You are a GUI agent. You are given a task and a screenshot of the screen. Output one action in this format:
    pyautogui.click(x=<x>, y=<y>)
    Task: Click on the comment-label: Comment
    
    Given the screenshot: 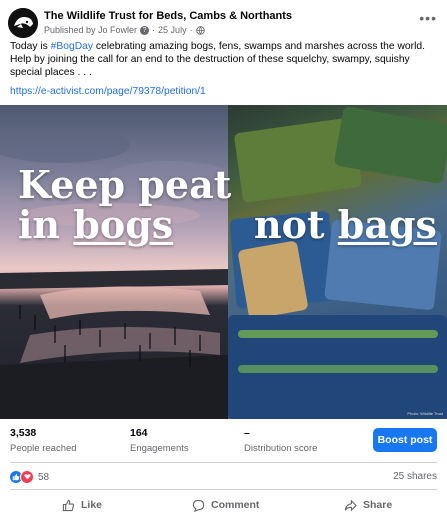 What is the action you would take?
    pyautogui.click(x=235, y=505)
    